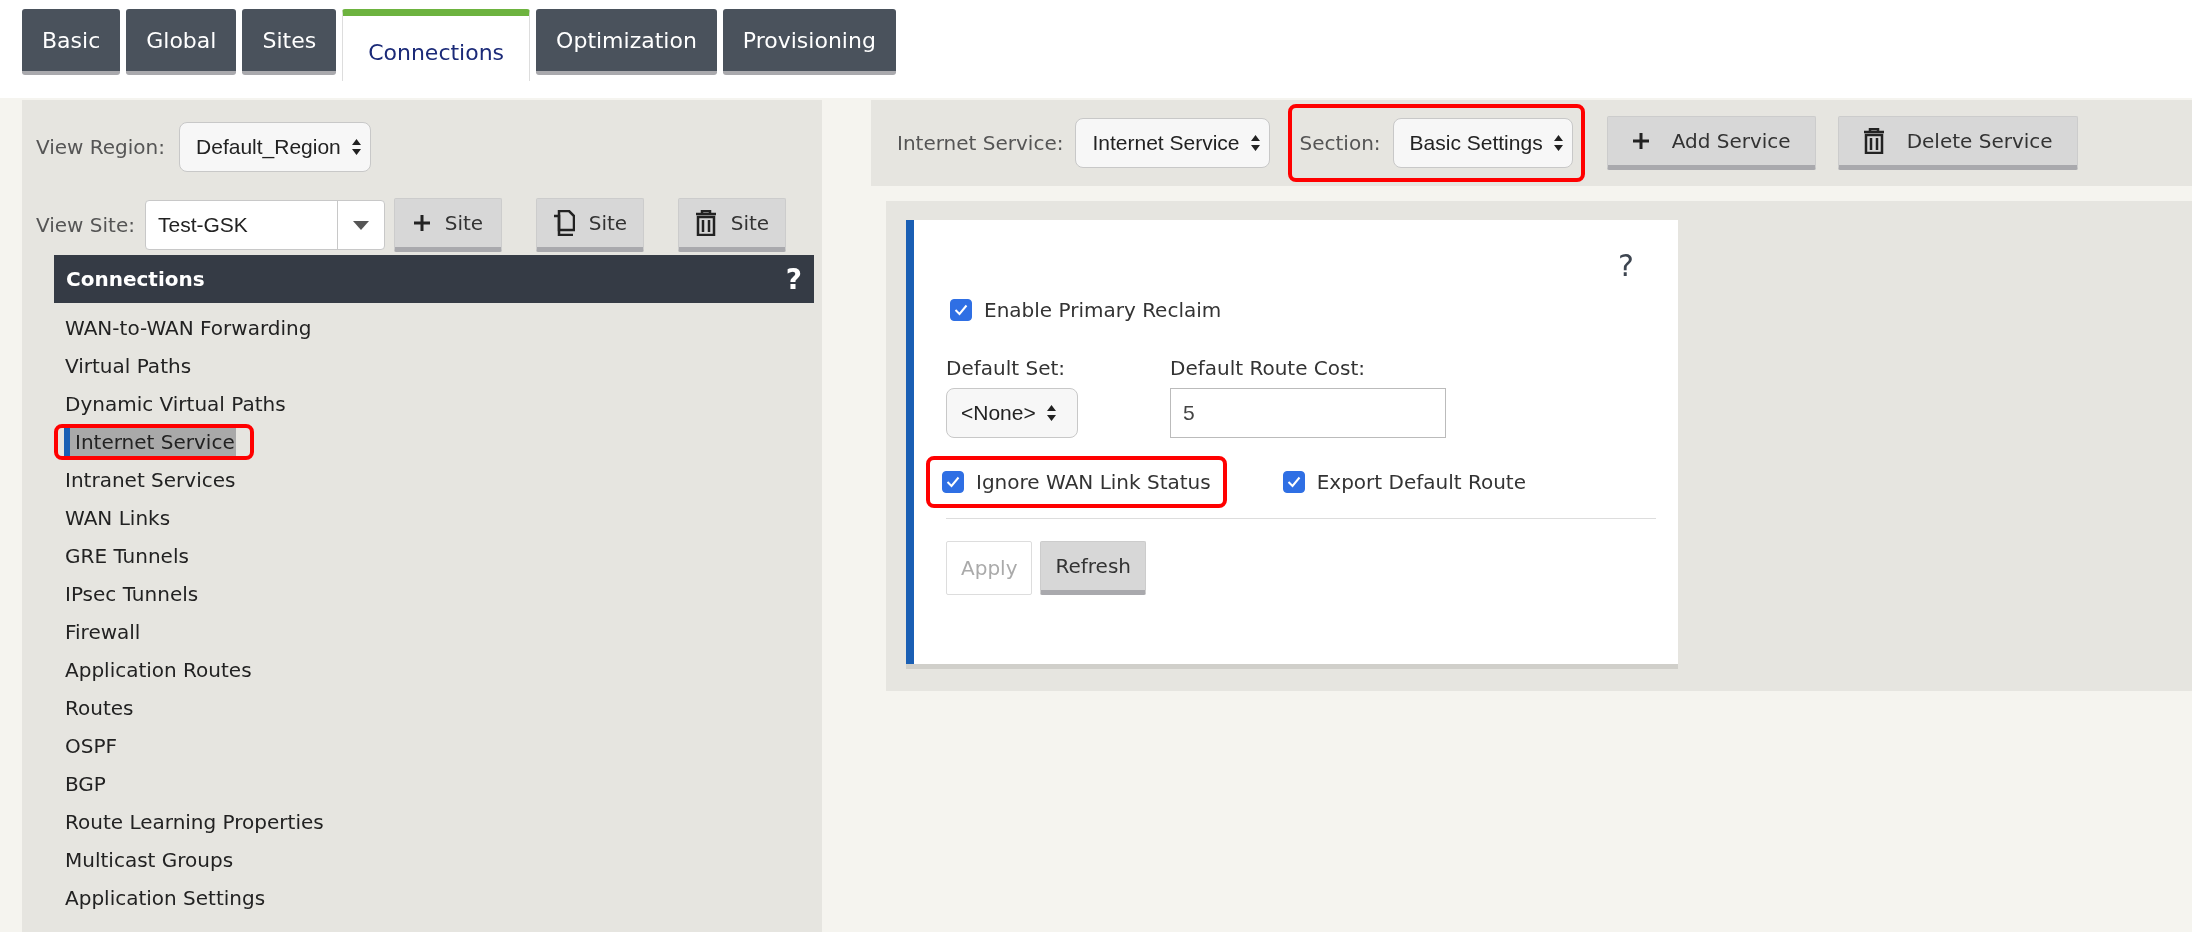  I want to click on sidebar-item: Virtual Paths, so click(128, 366).